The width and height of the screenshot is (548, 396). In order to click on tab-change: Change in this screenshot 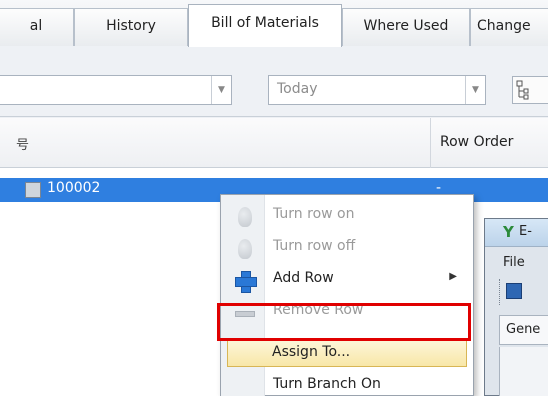, I will do `click(509, 27)`.